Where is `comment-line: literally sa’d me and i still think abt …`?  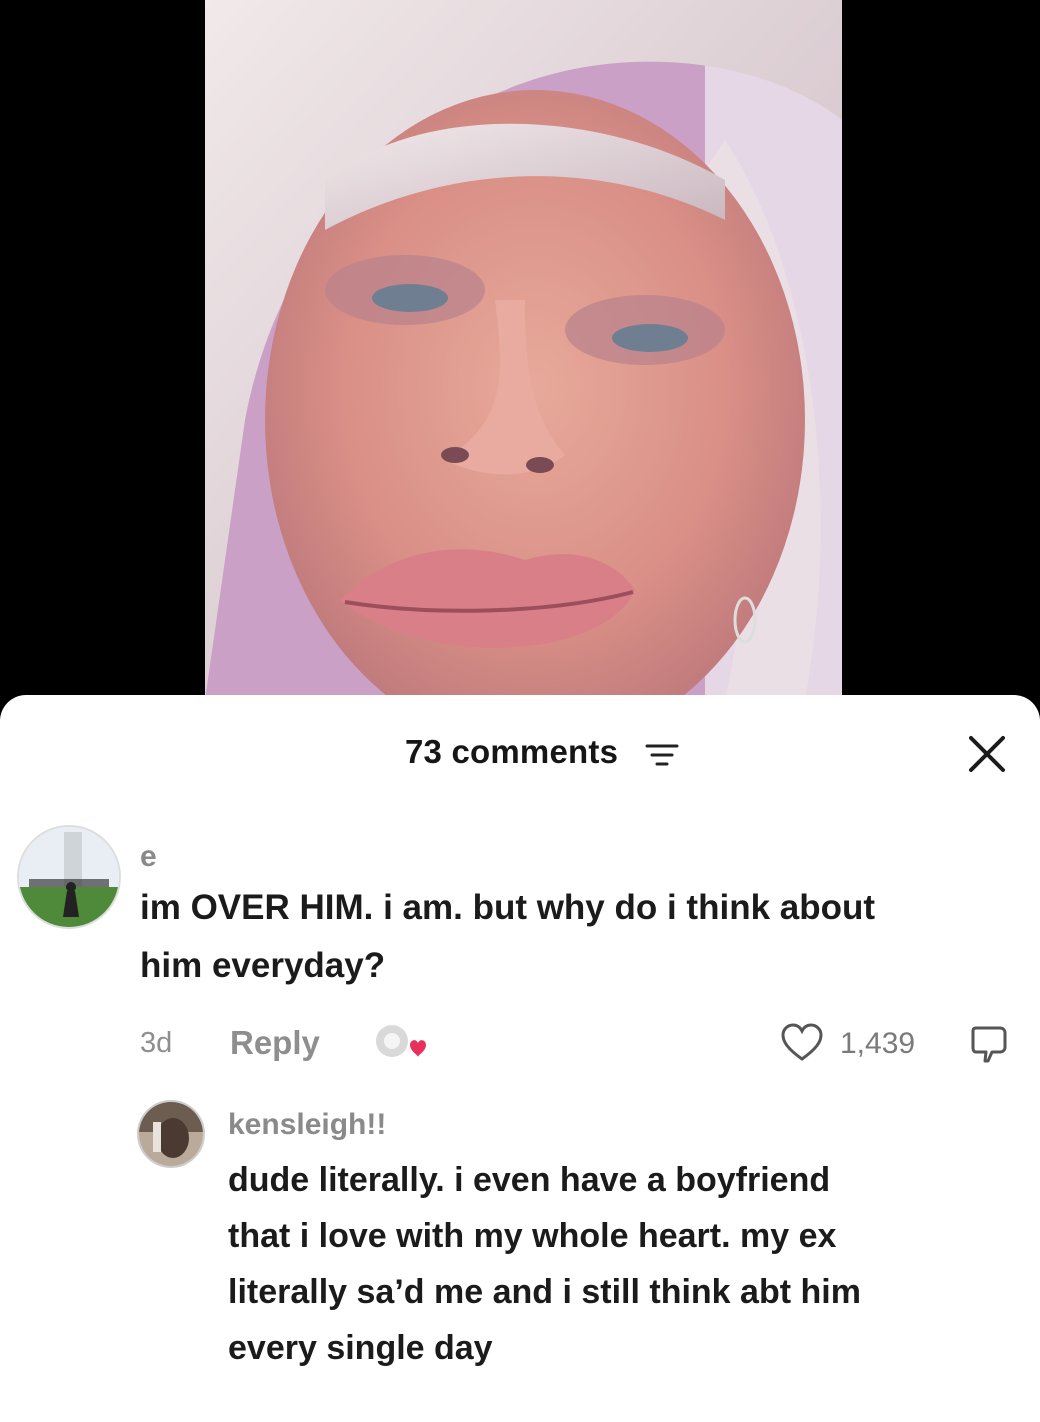 comment-line: literally sa’d me and i still think abt … is located at coordinates (544, 1292).